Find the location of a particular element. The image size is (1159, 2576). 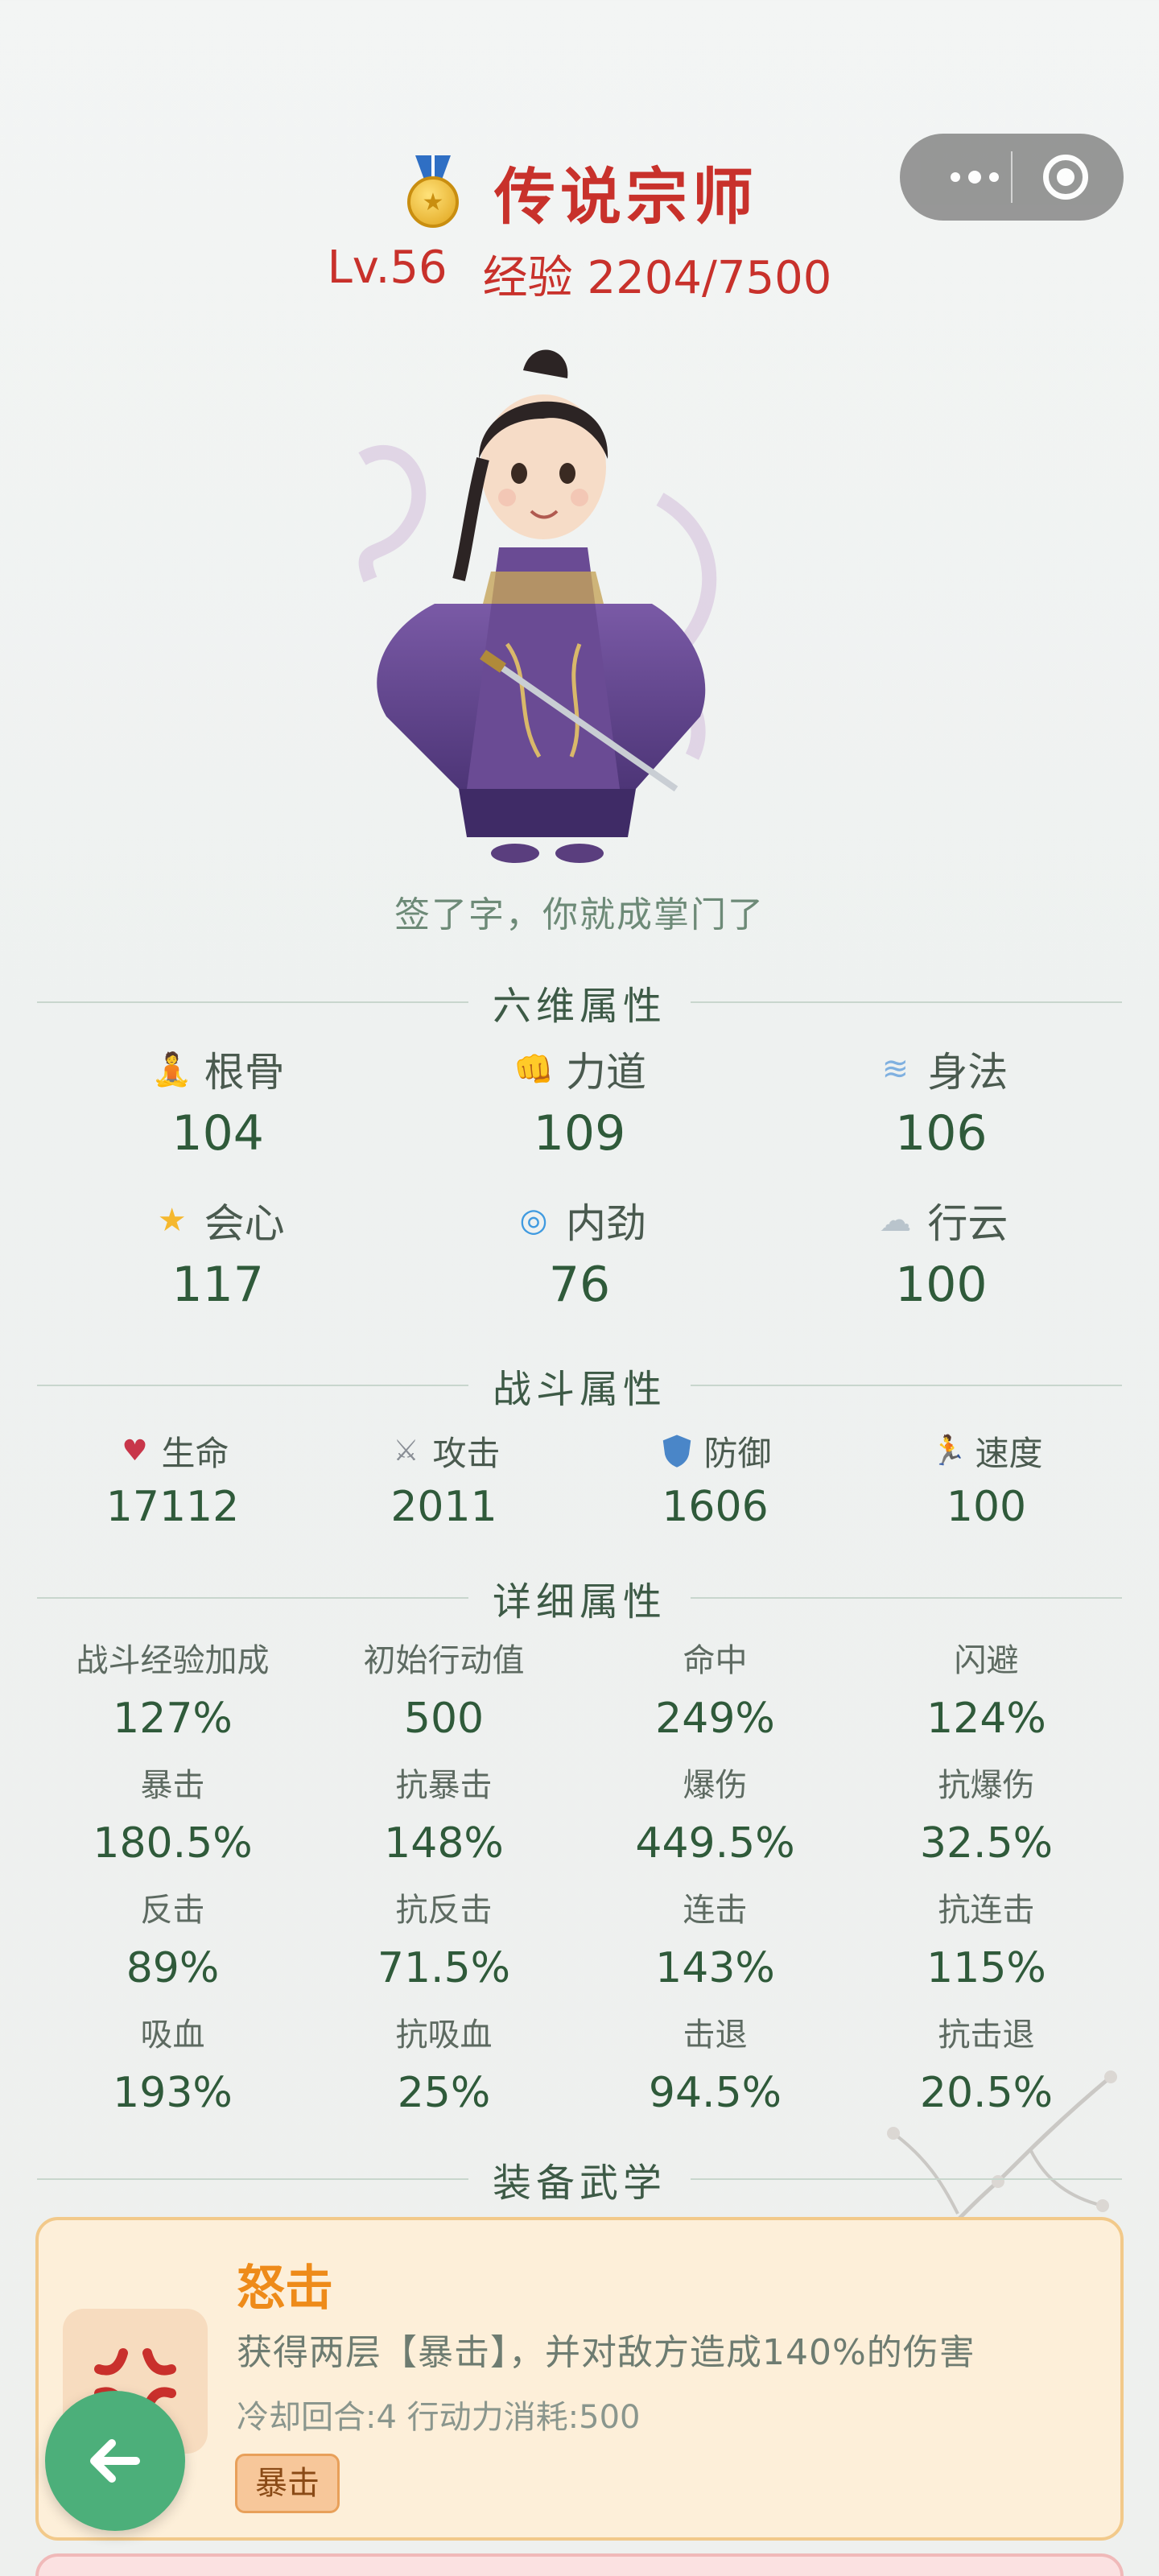

detail-item: 抗爆伤 32.5% is located at coordinates (986, 1821).